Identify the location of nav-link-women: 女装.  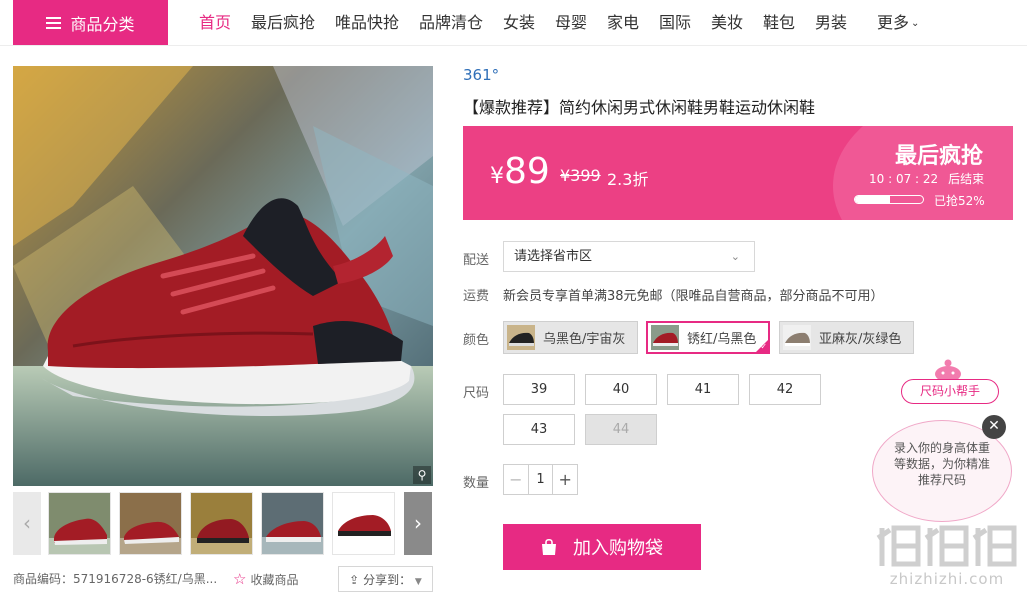
(519, 22).